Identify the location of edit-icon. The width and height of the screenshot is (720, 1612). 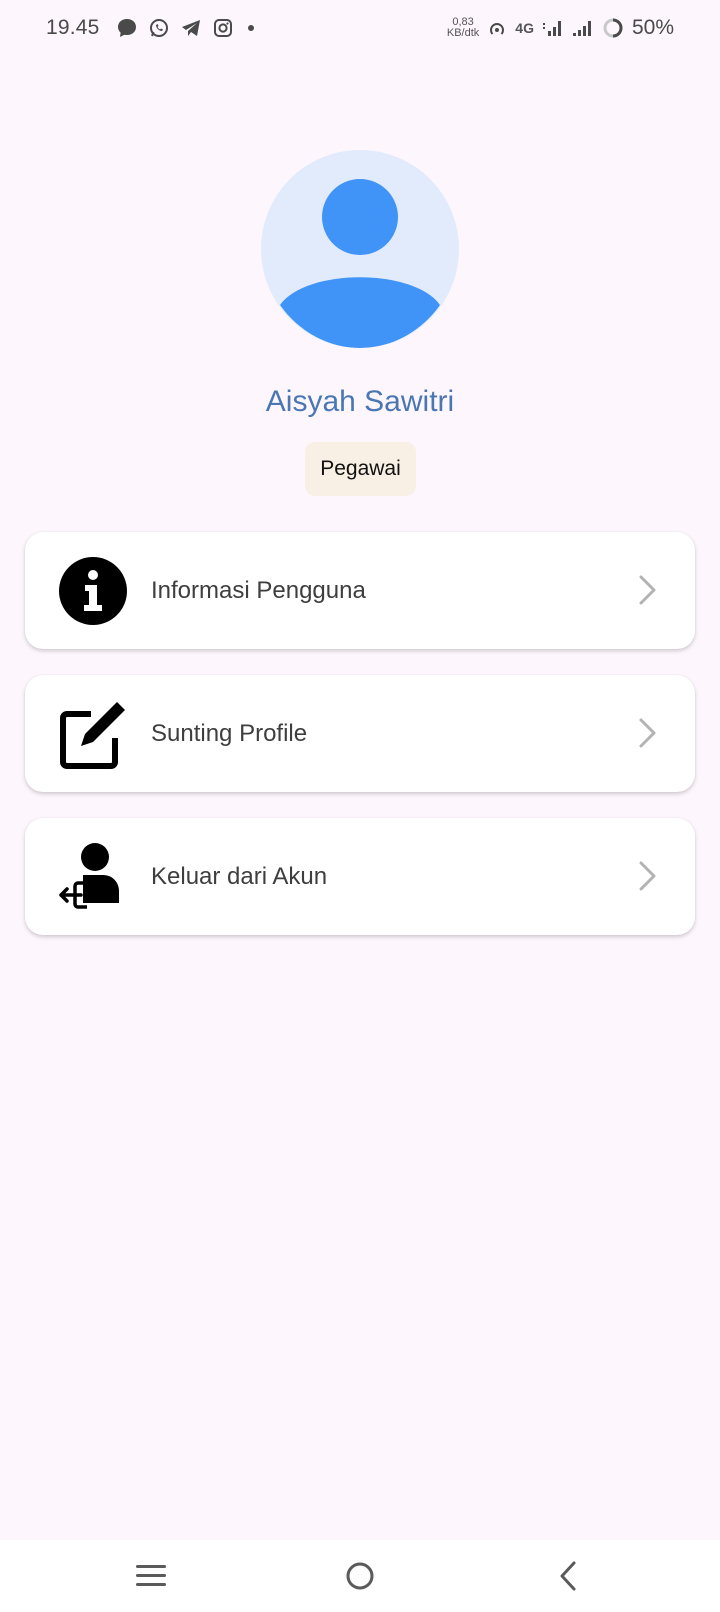
(93, 734).